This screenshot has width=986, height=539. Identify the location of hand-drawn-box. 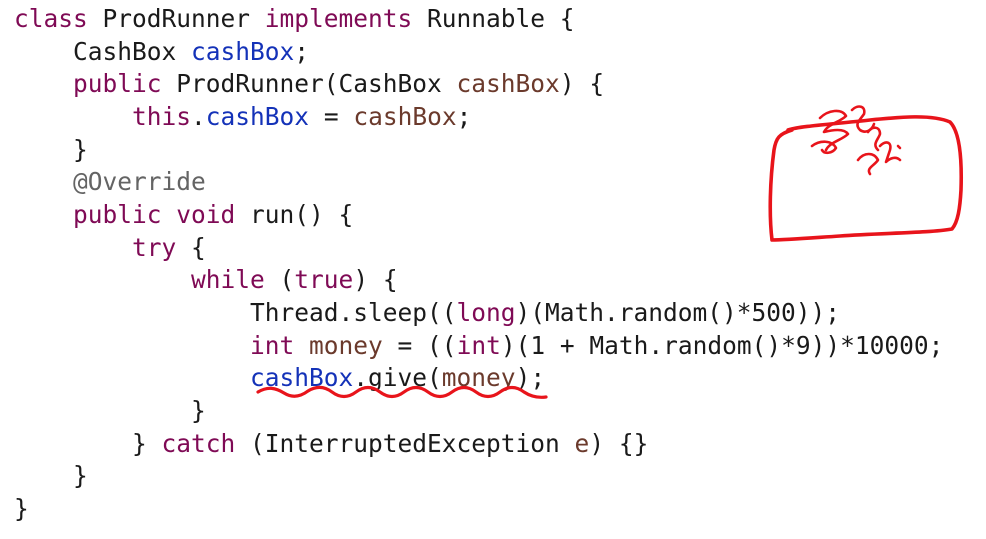
(866, 178).